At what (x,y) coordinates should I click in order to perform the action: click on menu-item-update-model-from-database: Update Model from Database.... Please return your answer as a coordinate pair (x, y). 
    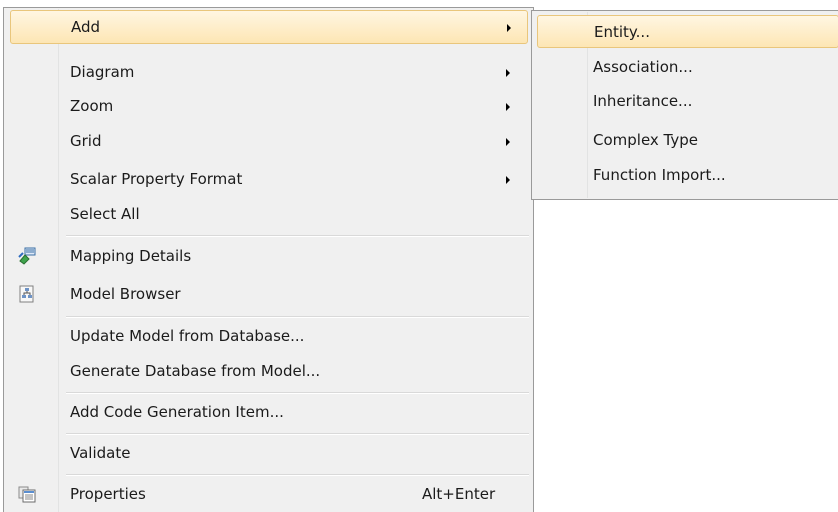
    Looking at the image, I should click on (269, 337).